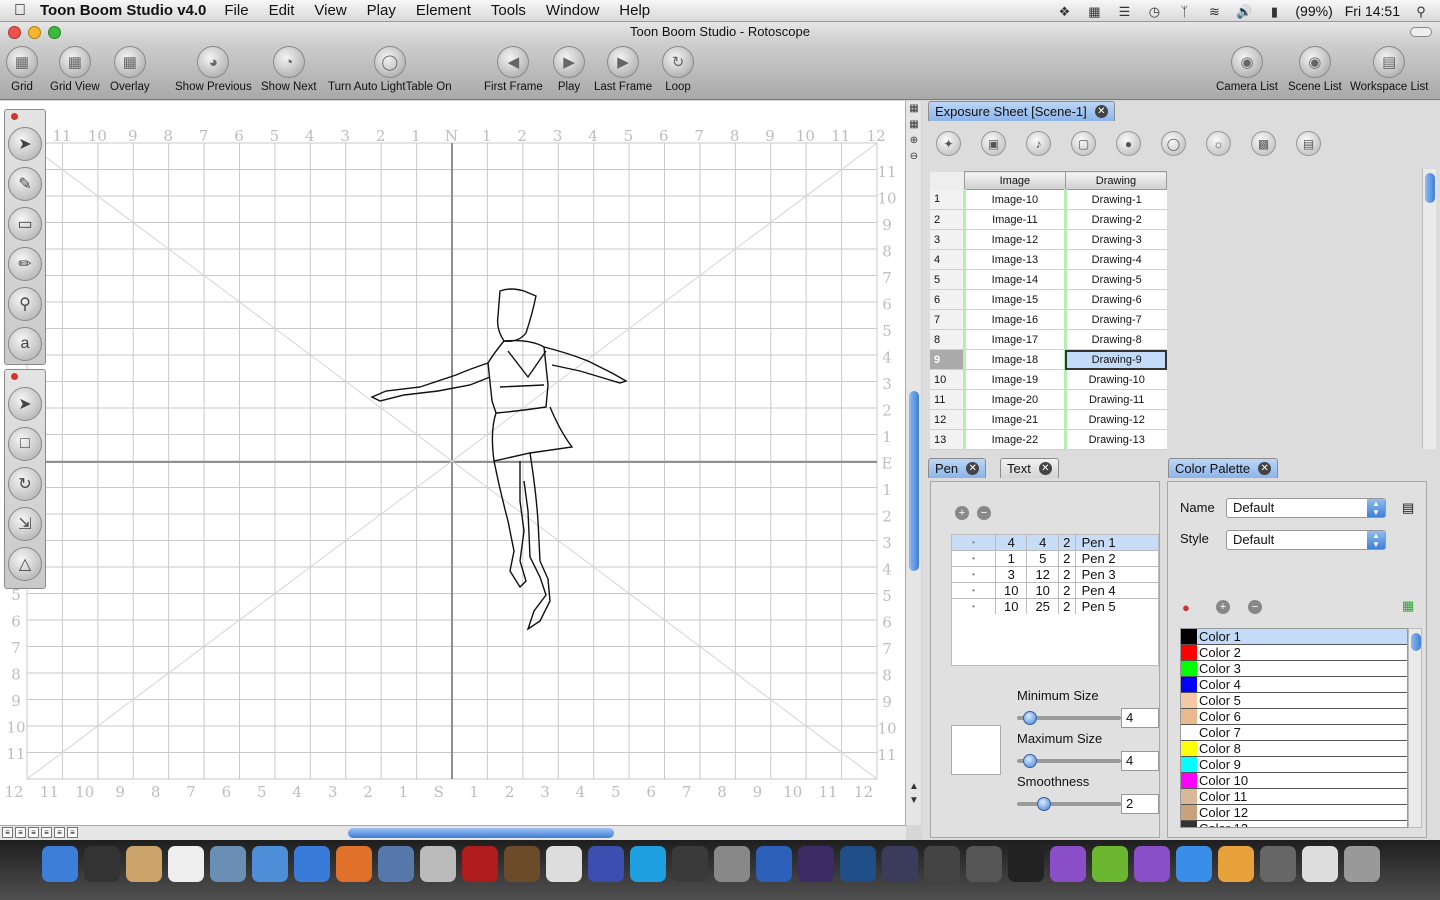  What do you see at coordinates (1038, 143) in the screenshot?
I see `add-sound-icon: ♪` at bounding box center [1038, 143].